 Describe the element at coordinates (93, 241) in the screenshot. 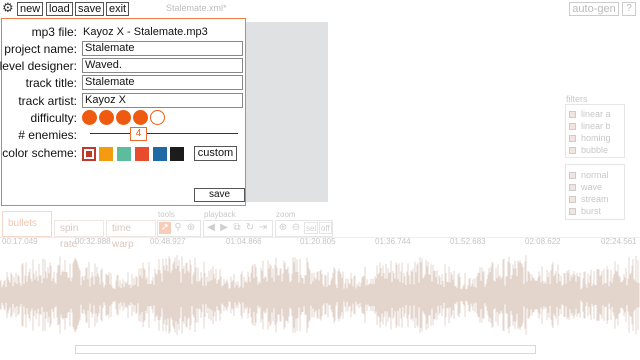

I see `time-tick: 00:32.988` at that location.